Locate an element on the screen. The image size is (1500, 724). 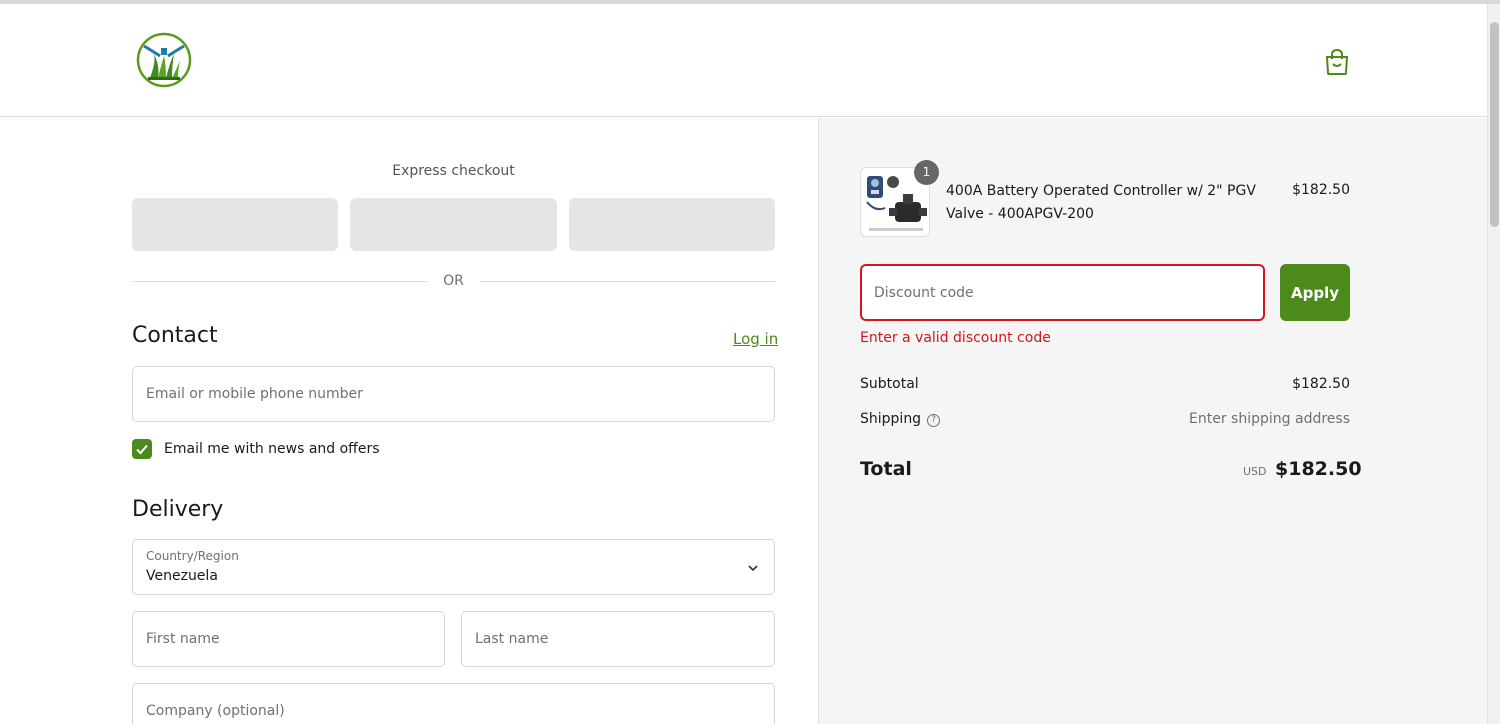
newsletter-checkbox is located at coordinates (142, 449).